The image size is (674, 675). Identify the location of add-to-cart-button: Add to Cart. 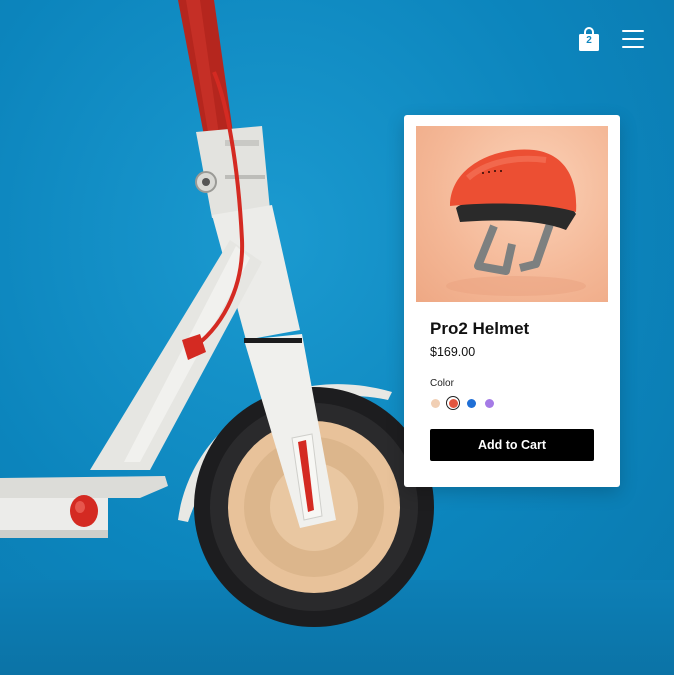
(512, 445).